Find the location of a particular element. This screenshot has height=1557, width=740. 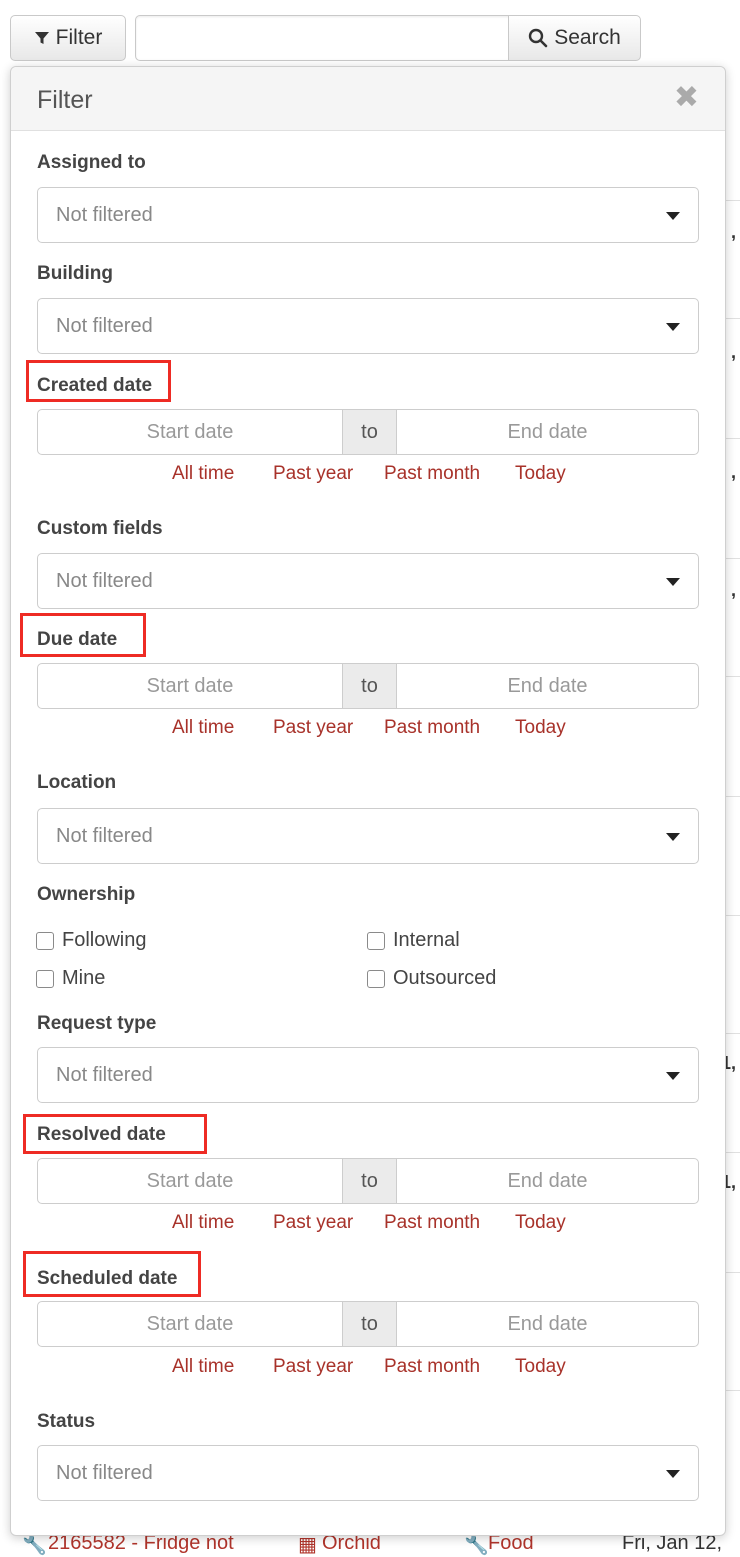

search-button: Search is located at coordinates (574, 38).